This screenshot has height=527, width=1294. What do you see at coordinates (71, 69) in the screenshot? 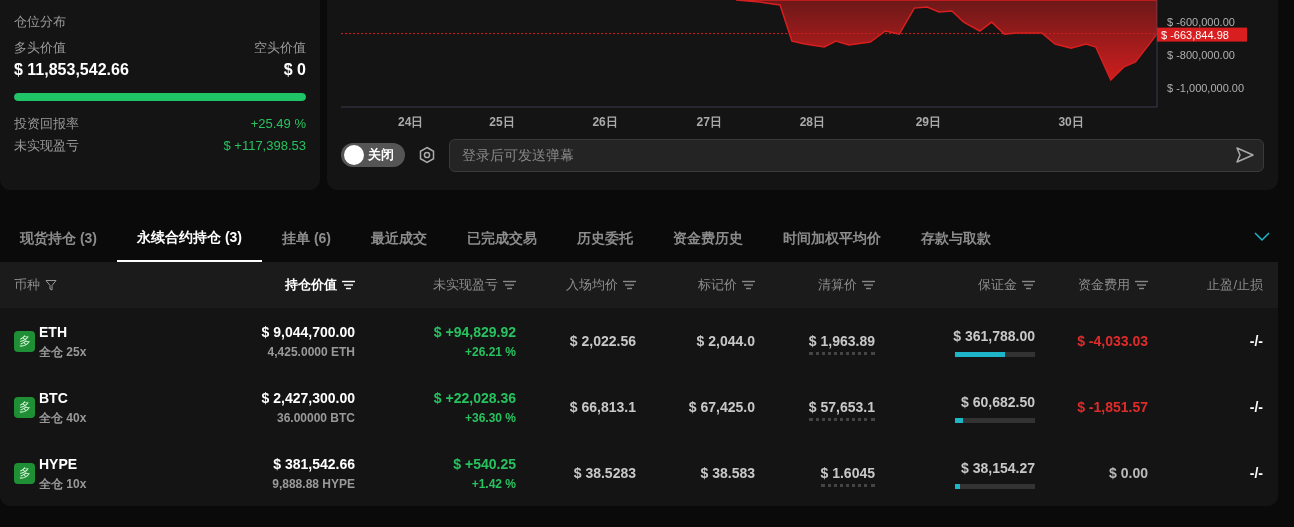
I see `long-value: $ 11,853,542.66` at bounding box center [71, 69].